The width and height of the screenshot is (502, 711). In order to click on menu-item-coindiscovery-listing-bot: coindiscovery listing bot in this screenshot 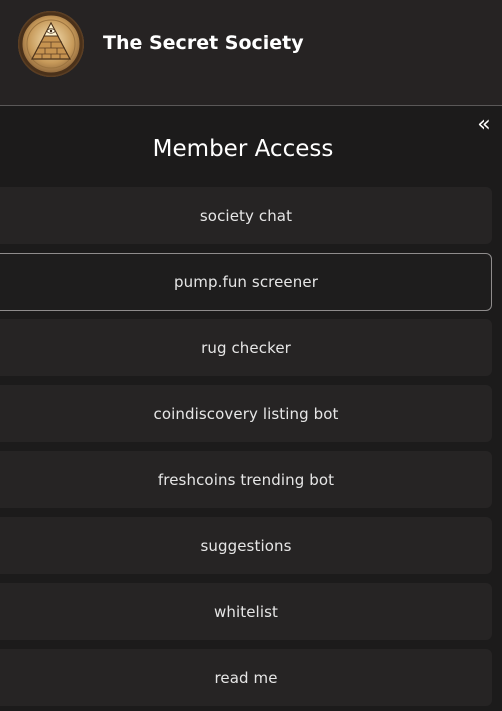, I will do `click(246, 413)`.